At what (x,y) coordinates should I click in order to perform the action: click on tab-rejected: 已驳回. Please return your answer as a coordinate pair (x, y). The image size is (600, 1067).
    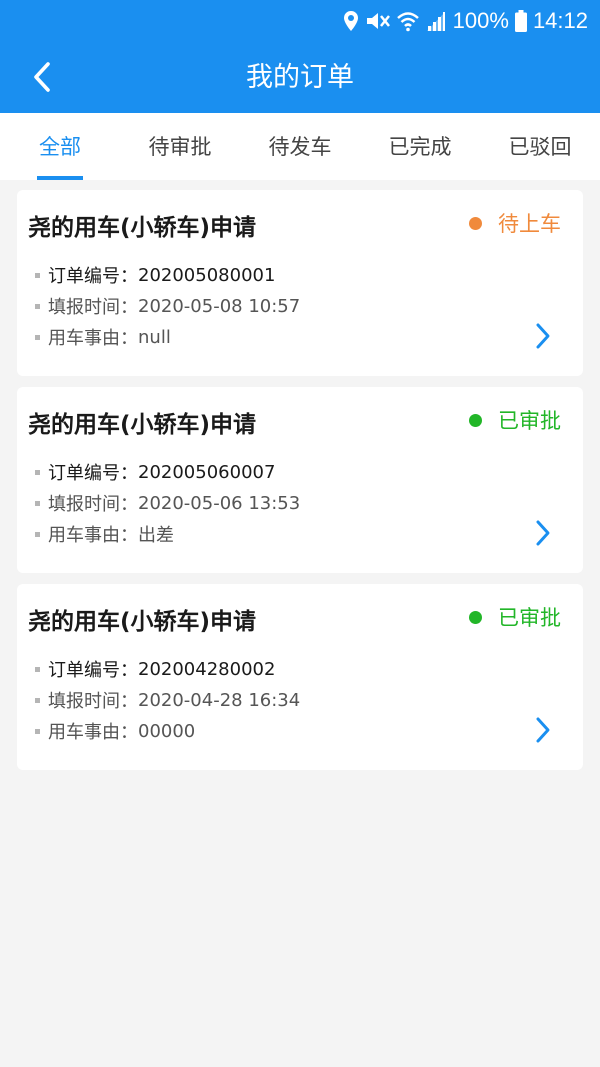
    Looking at the image, I should click on (540, 146).